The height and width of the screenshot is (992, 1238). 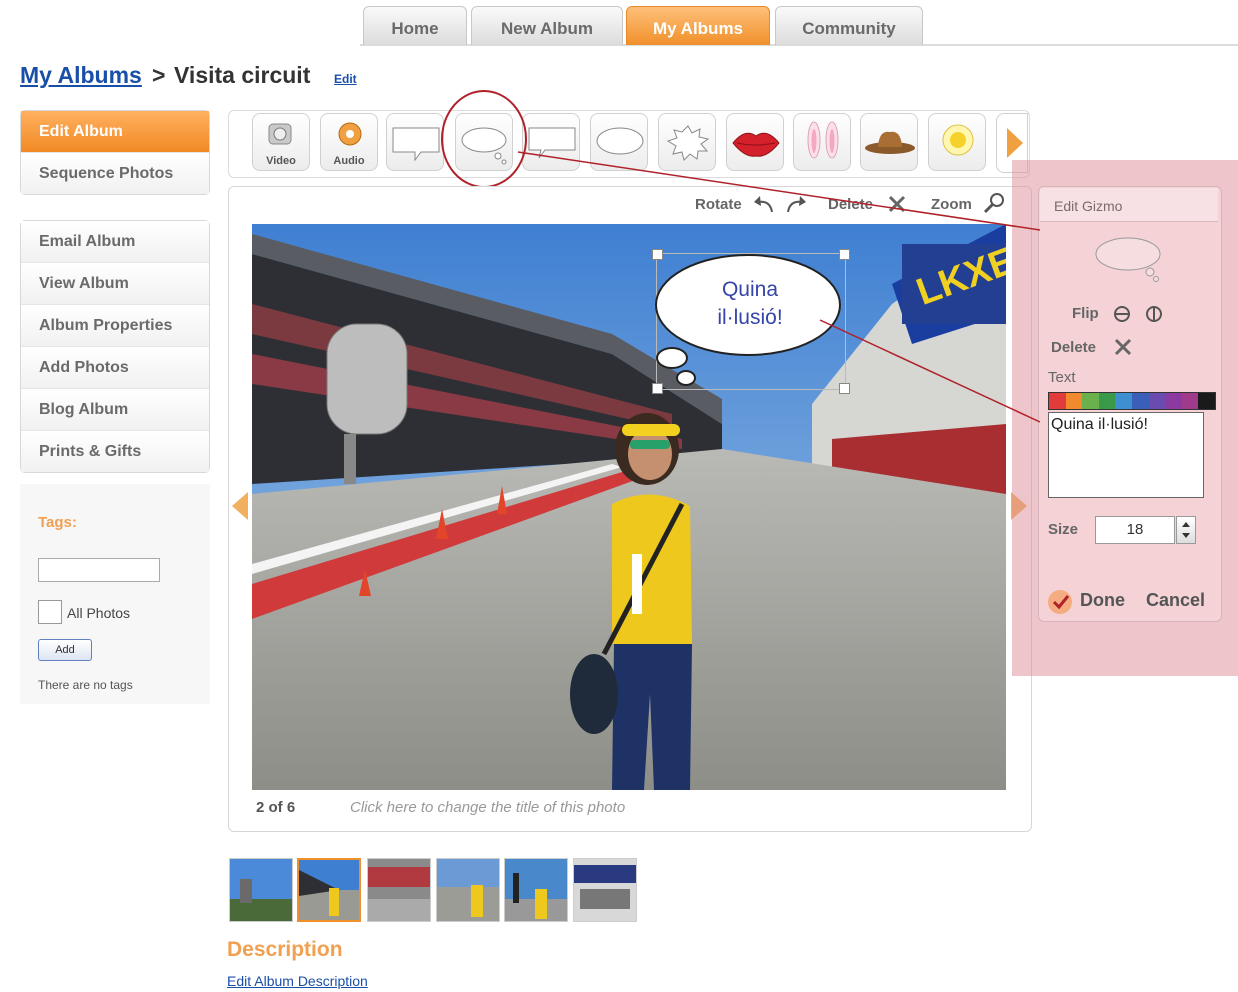 What do you see at coordinates (750, 289) in the screenshot?
I see `bubble-text-line1: Quina` at bounding box center [750, 289].